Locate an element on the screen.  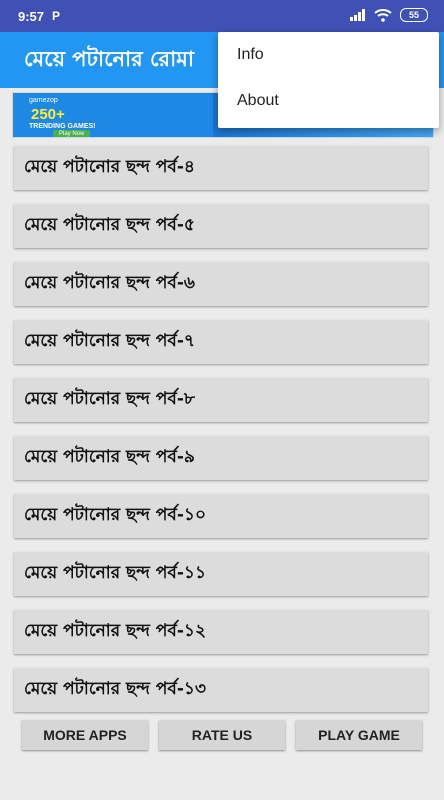
list-item: মেয়ে পটানোর ছন্দ পর্ব-১৩ is located at coordinates (221, 690).